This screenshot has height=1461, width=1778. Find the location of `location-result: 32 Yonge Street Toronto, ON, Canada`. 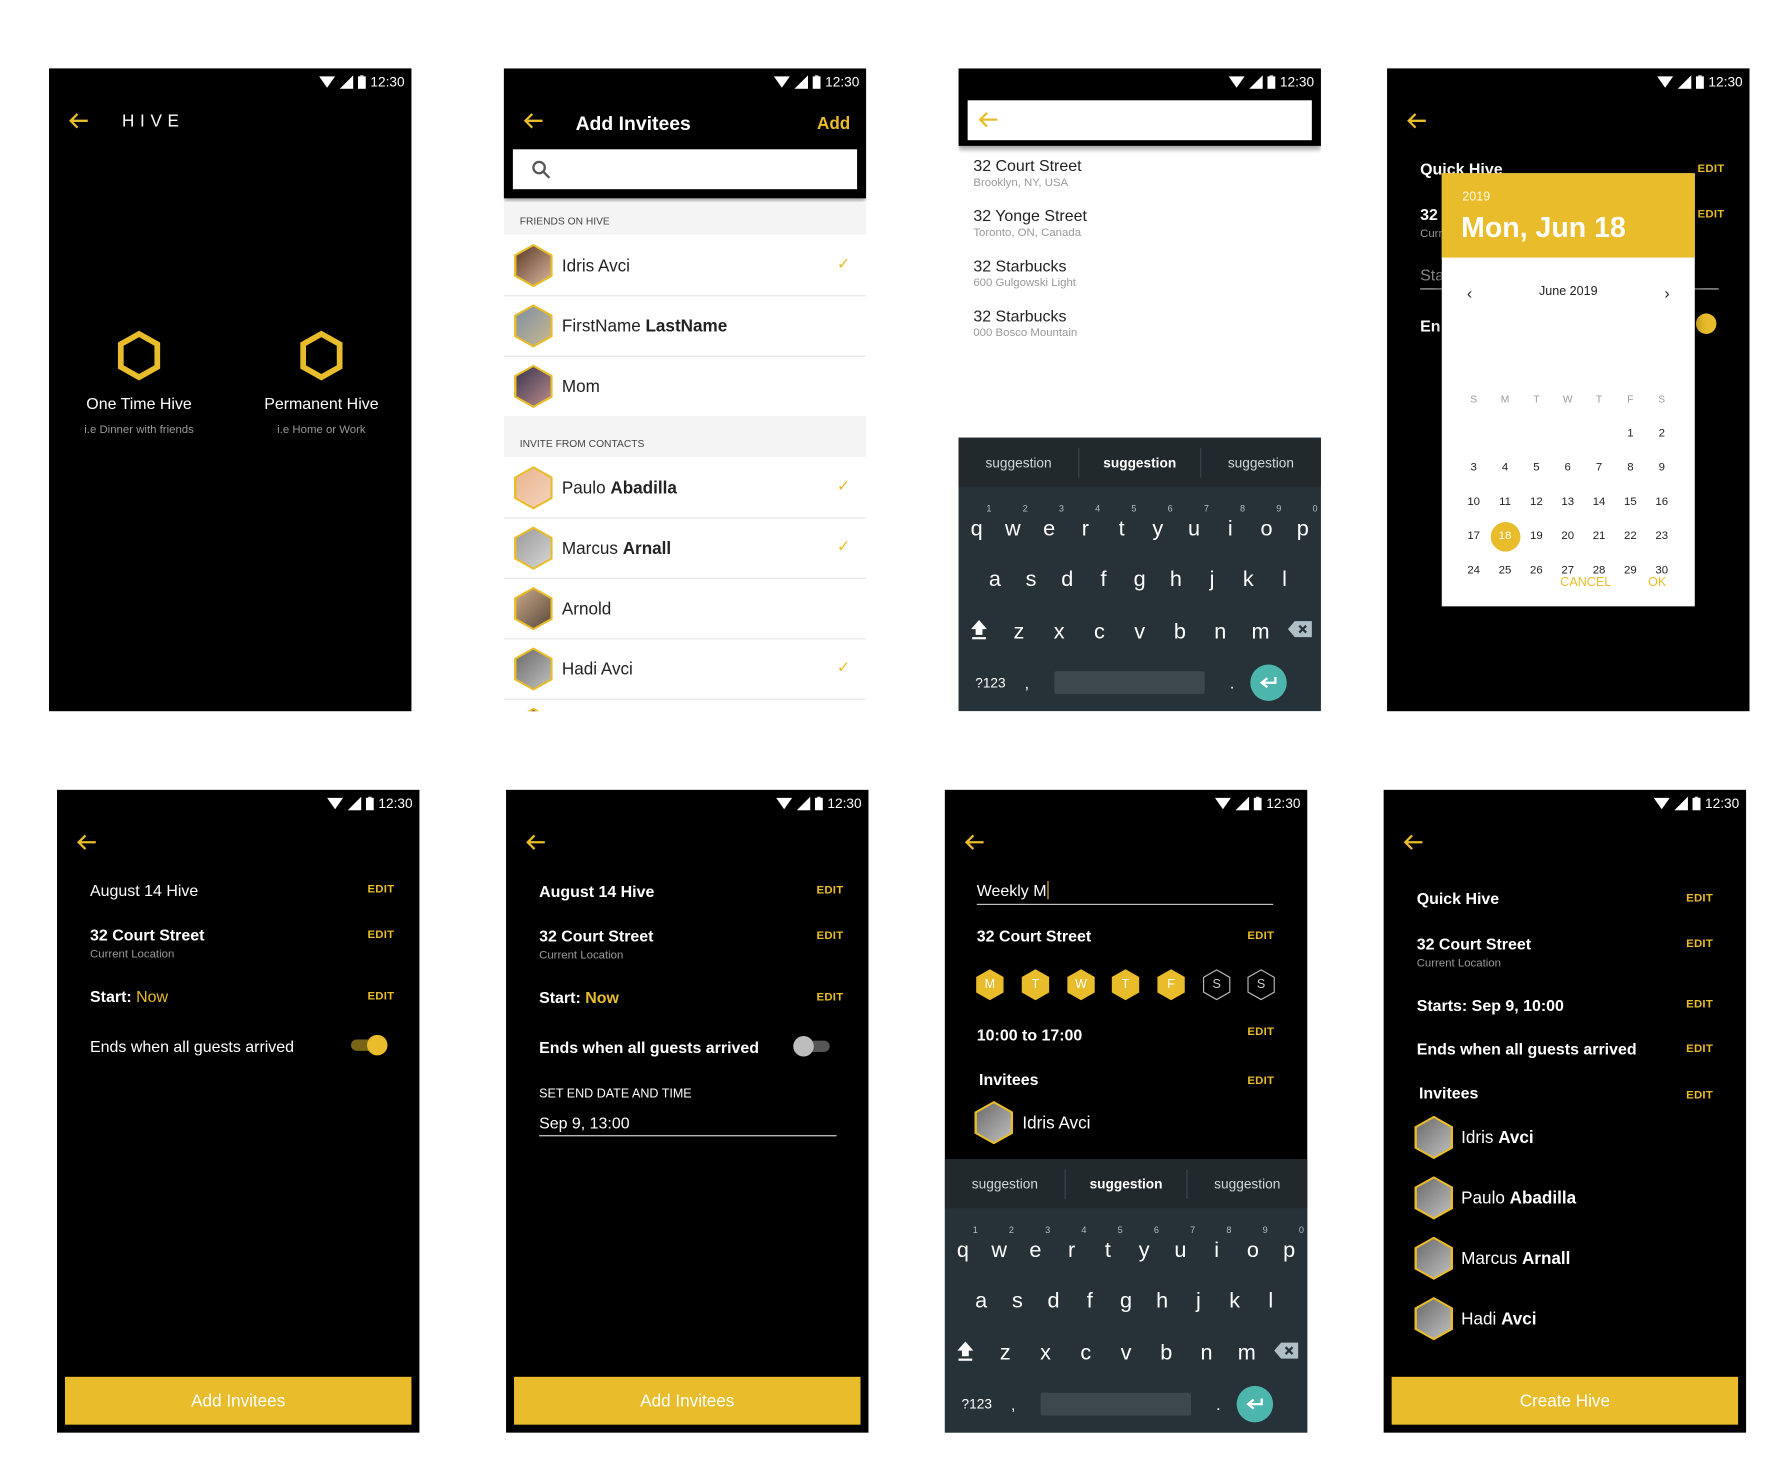

location-result: 32 Yonge Street Toronto, ON, Canada is located at coordinates (1138, 222).